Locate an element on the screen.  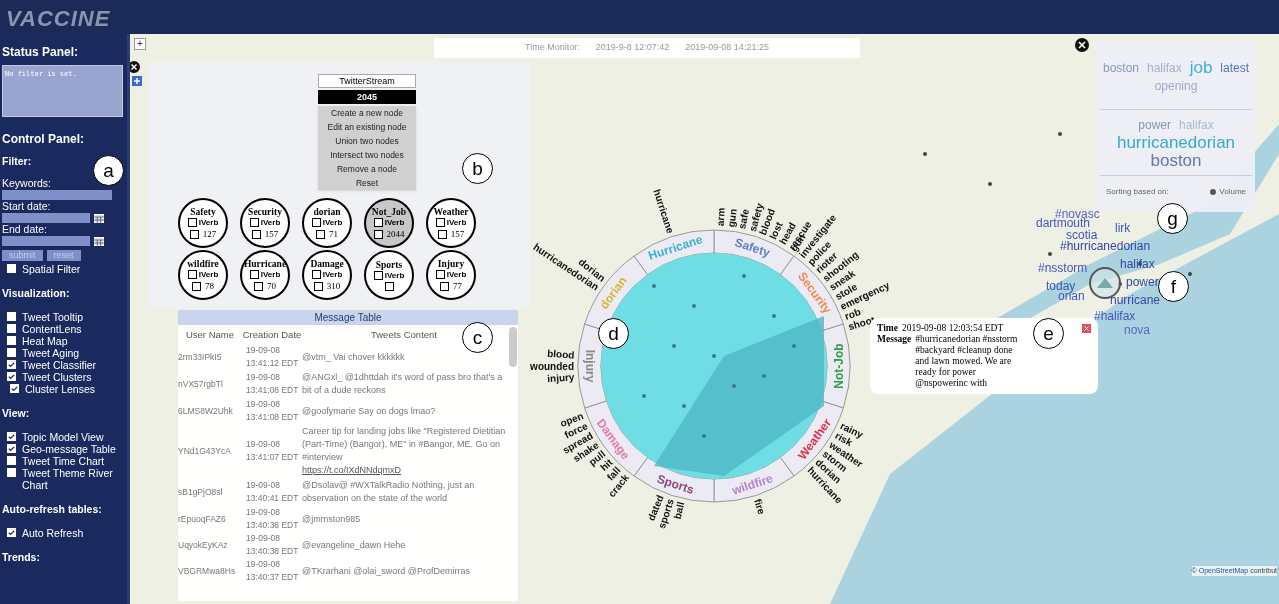
cluster-word: #hurricanedorian is located at coordinates (1105, 246).